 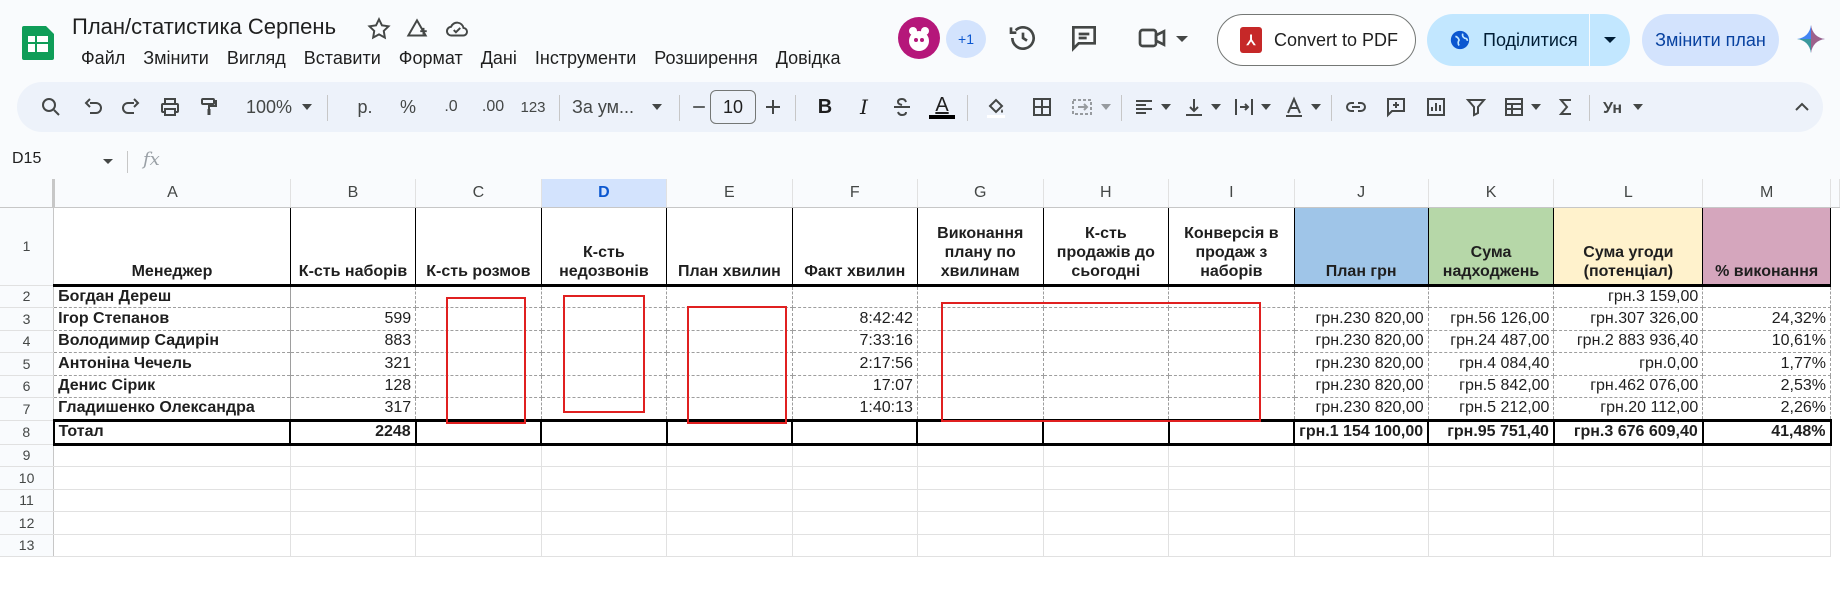 What do you see at coordinates (417, 29) in the screenshot?
I see `move-to-folder-icon` at bounding box center [417, 29].